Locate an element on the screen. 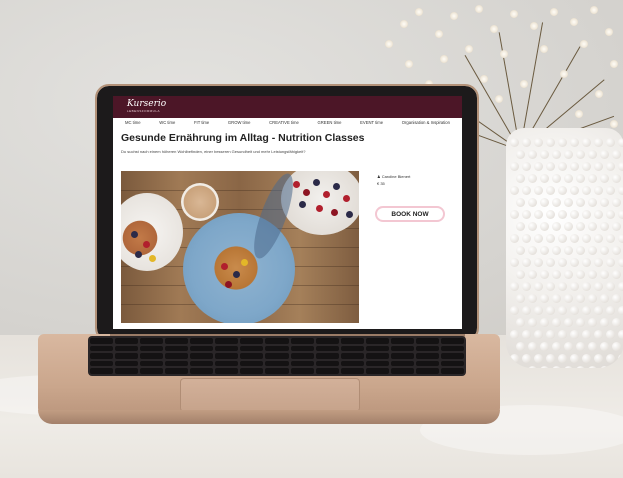  menu-item-creative: CREATIVE time is located at coordinates (284, 125).